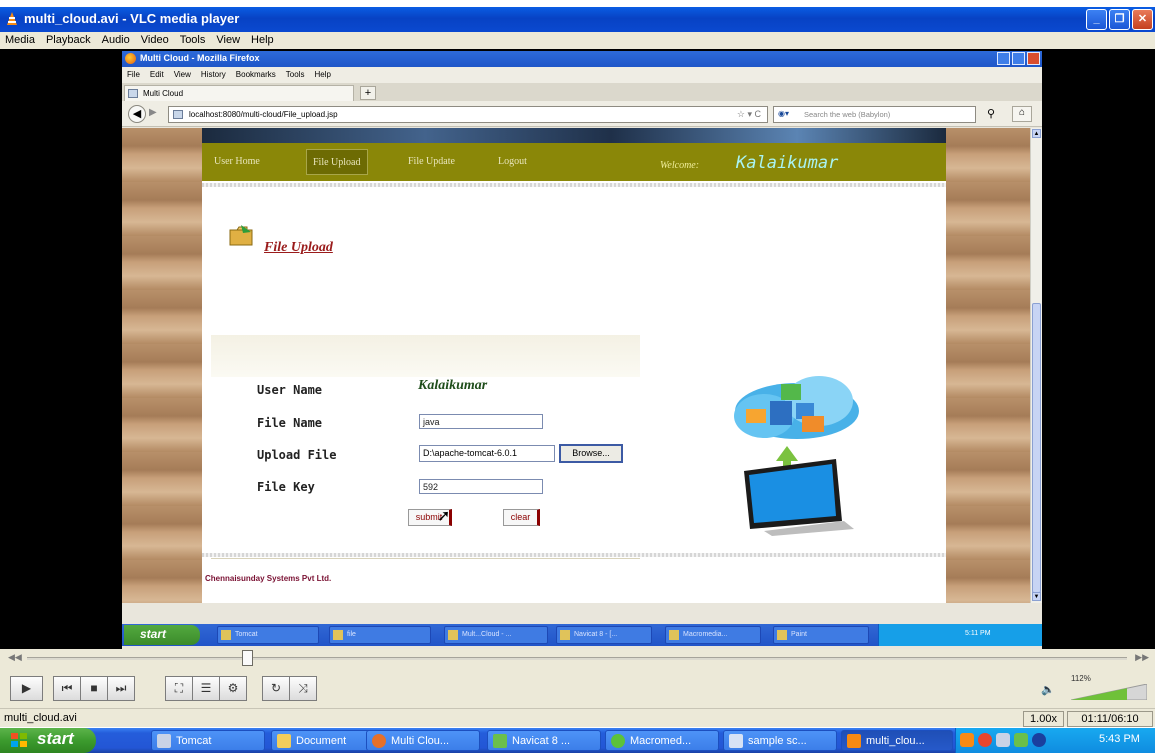 The height and width of the screenshot is (753, 1155). Describe the element at coordinates (985, 740) in the screenshot. I see `antivirus-tray-icon` at that location.